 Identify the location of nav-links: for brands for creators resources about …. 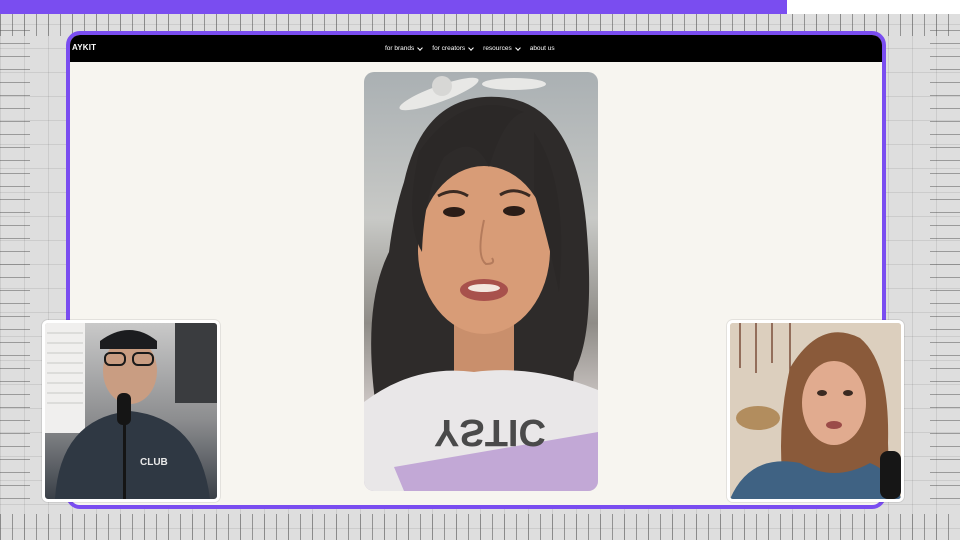
(470, 48).